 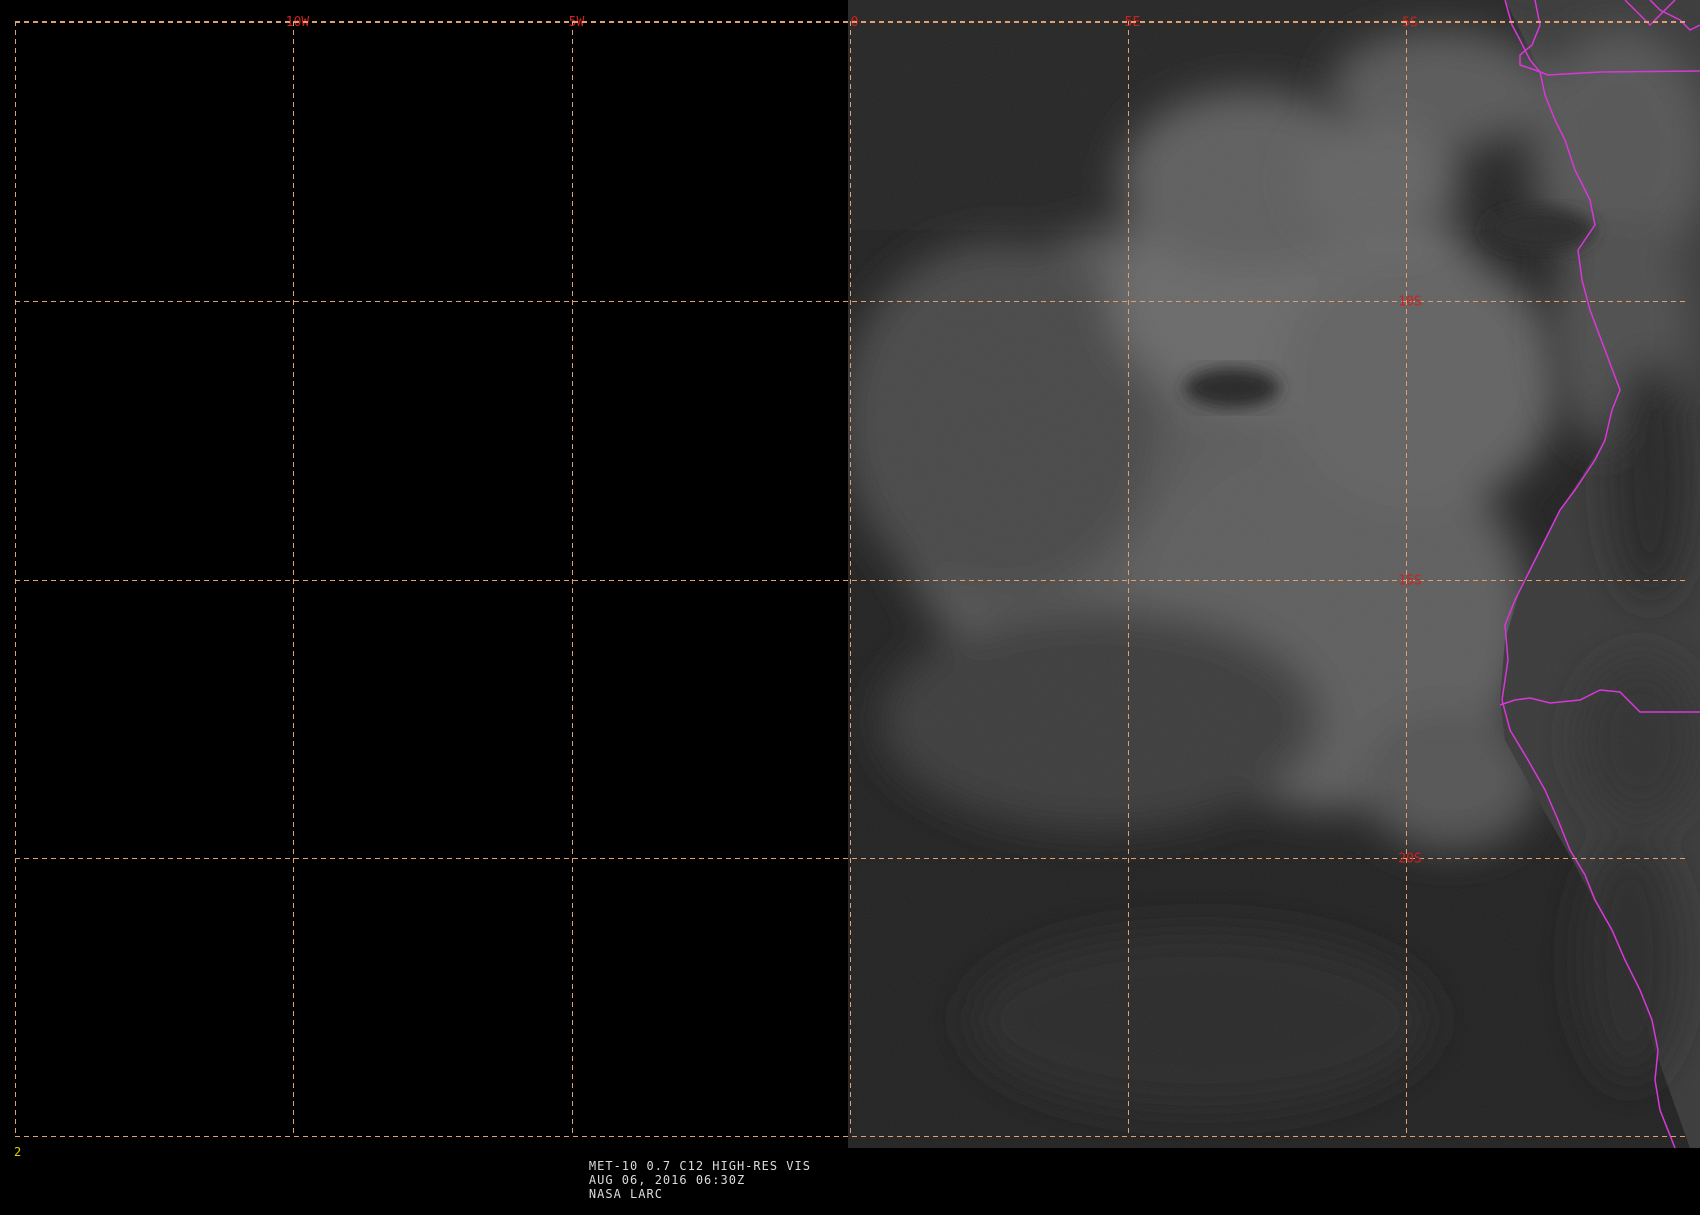 What do you see at coordinates (667, 1180) in the screenshot?
I see `image-datetime: AUG 06, 2016 06:30Z` at bounding box center [667, 1180].